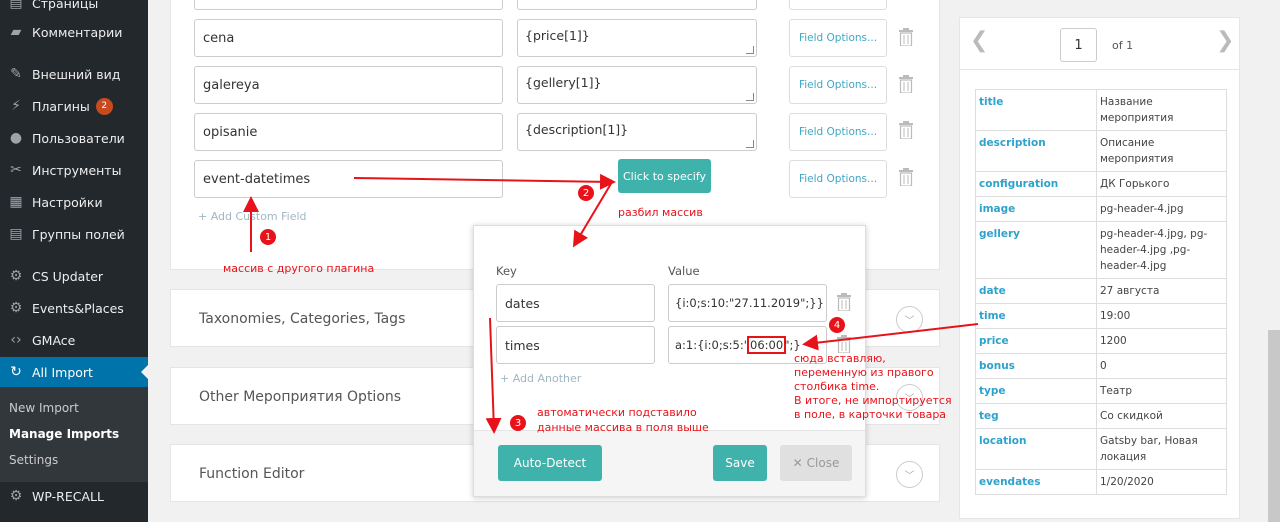 This screenshot has height=522, width=1280. Describe the element at coordinates (623, 427) in the screenshot. I see `annotation-text-3b: данные массива в поля выше` at that location.